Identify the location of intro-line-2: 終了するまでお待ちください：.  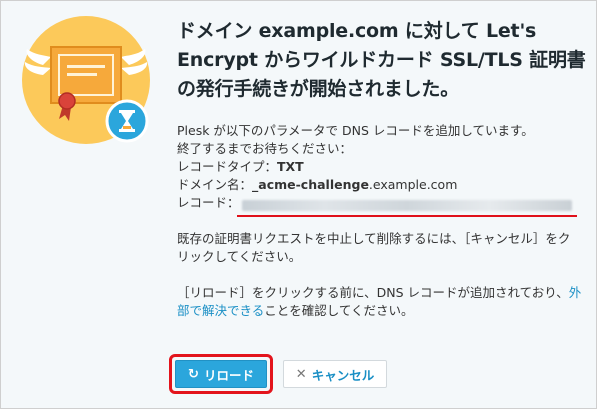
(265, 148).